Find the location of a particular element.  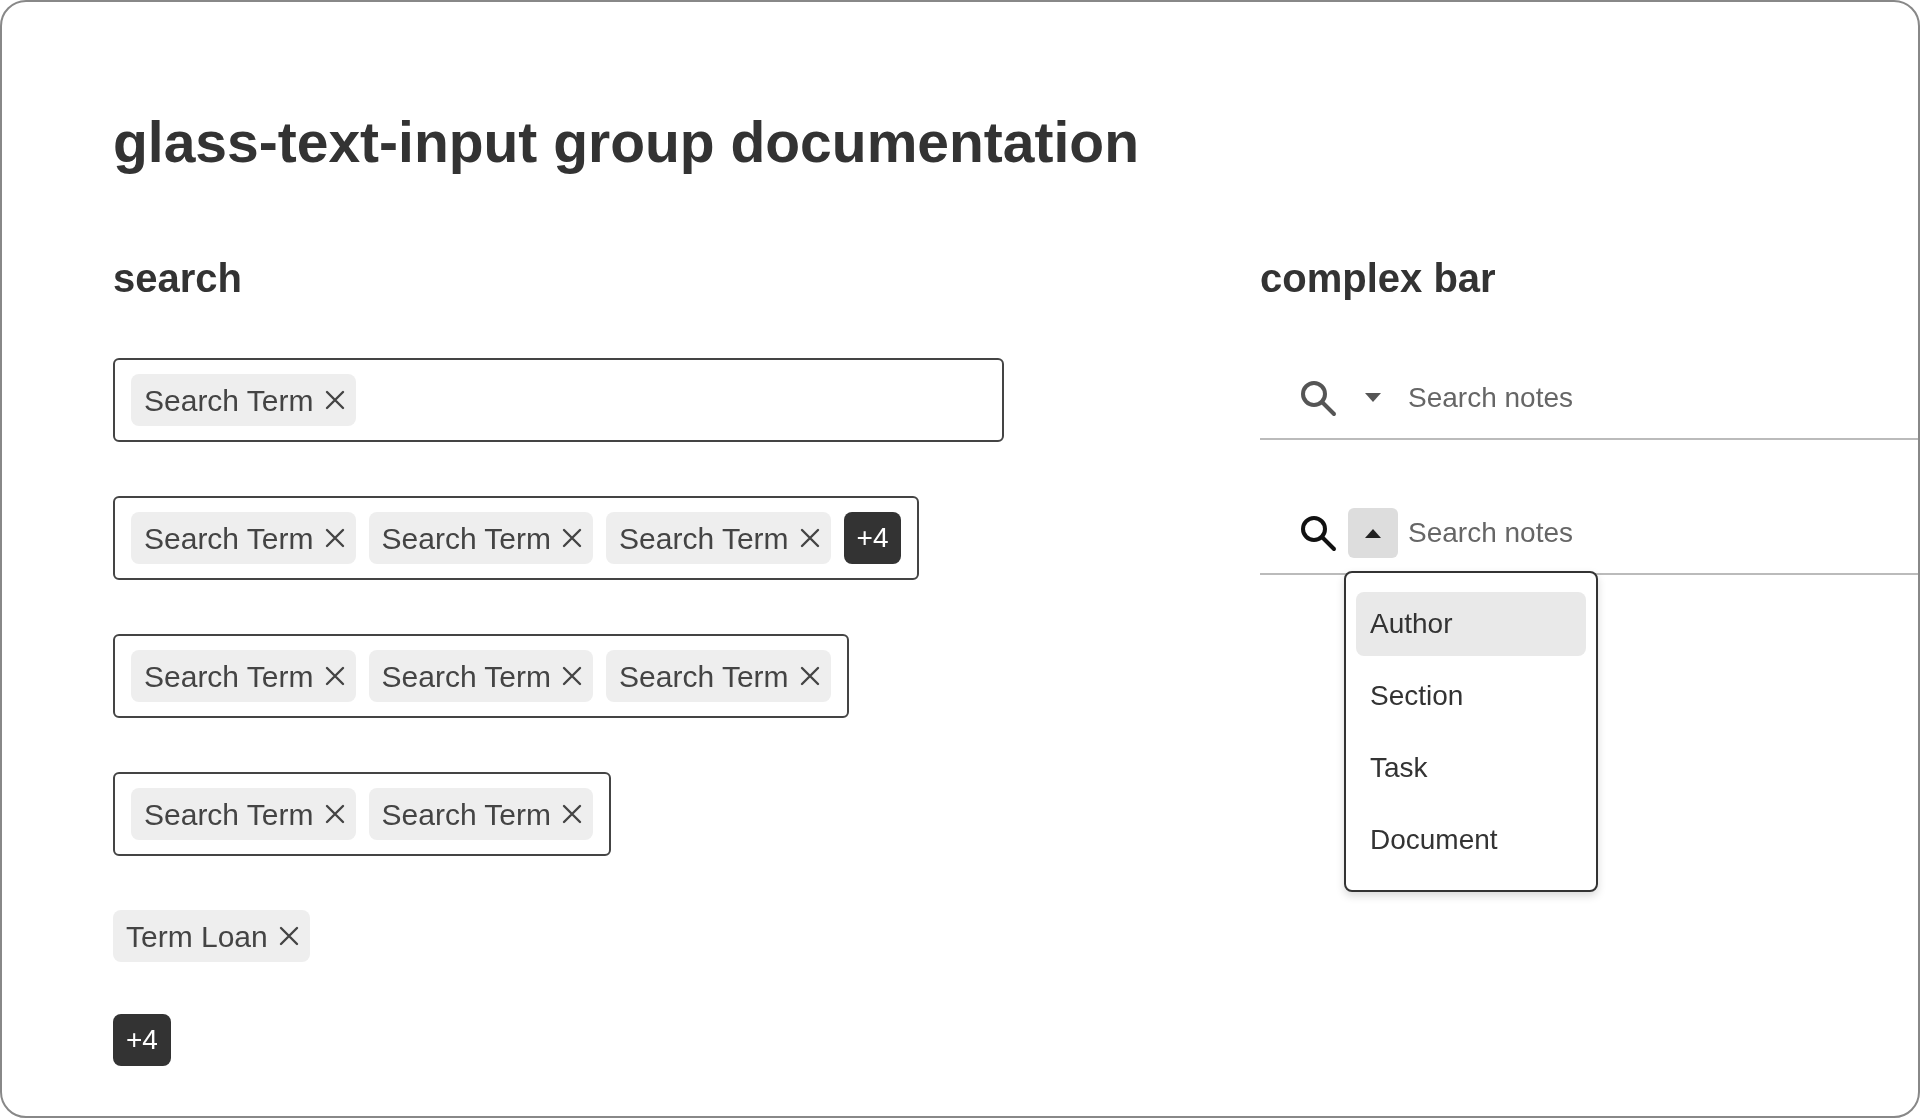

caret-up-icon is located at coordinates (1373, 533).